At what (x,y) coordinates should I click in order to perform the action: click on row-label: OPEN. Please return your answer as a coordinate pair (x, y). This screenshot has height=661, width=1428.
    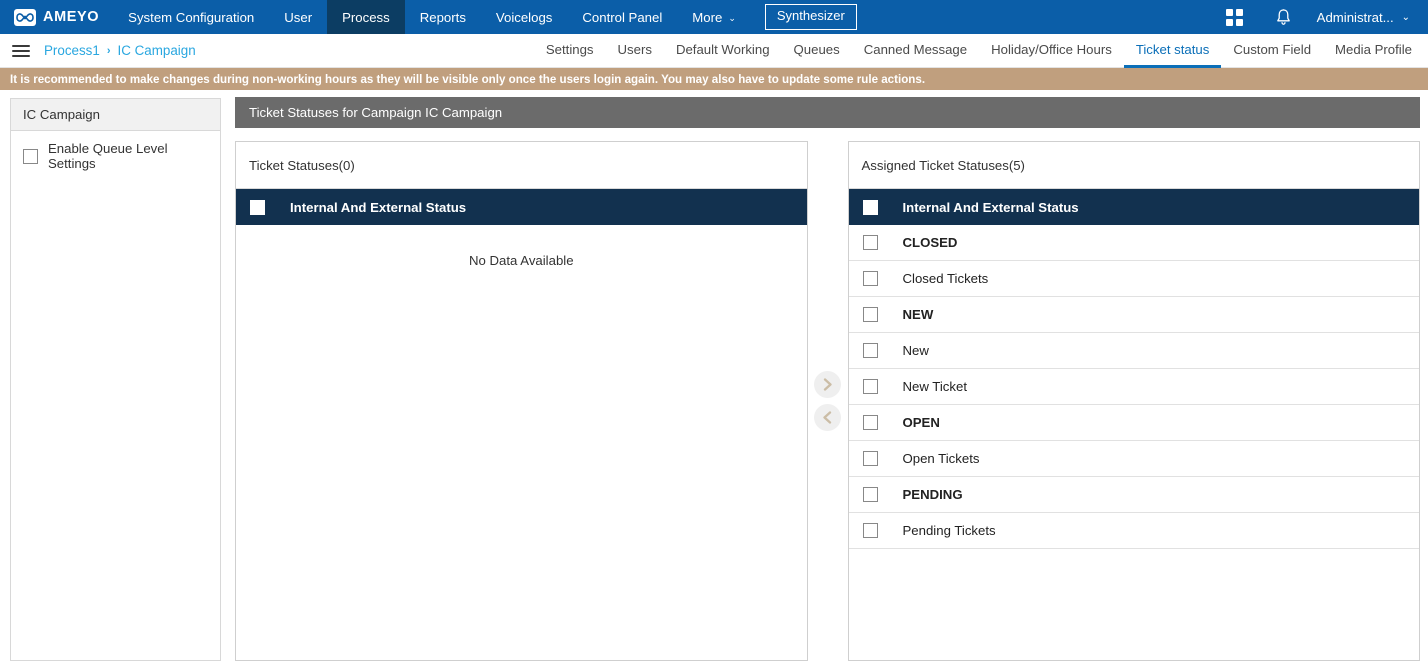
    Looking at the image, I should click on (921, 422).